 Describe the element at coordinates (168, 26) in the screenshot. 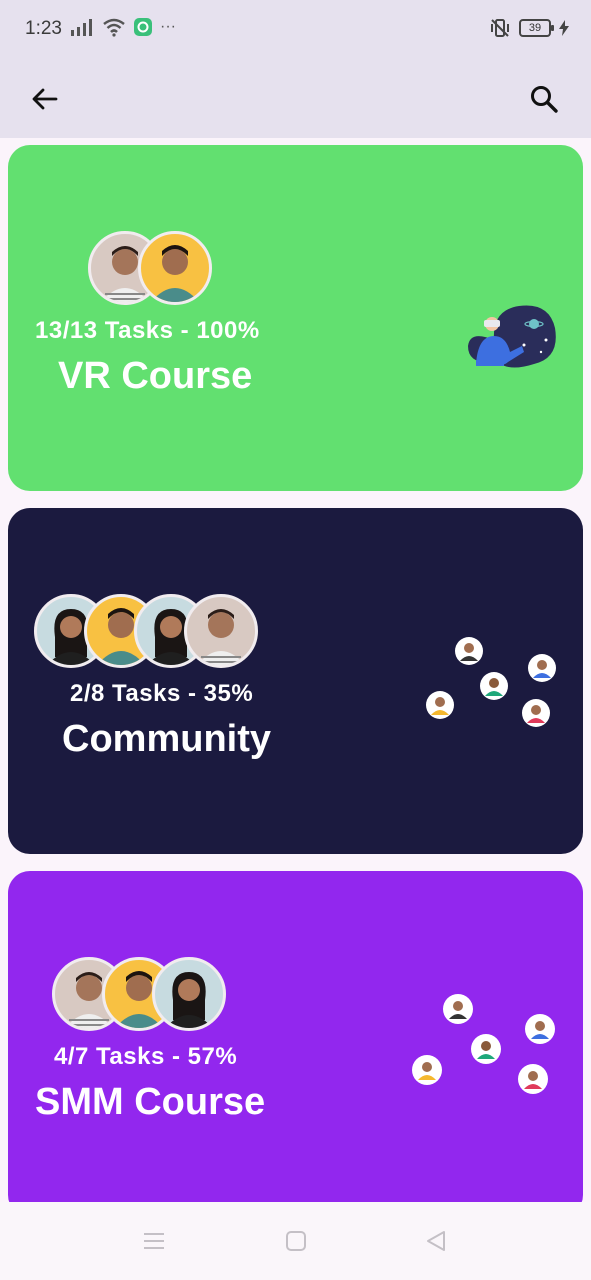

I see `more-indicator: ···` at that location.